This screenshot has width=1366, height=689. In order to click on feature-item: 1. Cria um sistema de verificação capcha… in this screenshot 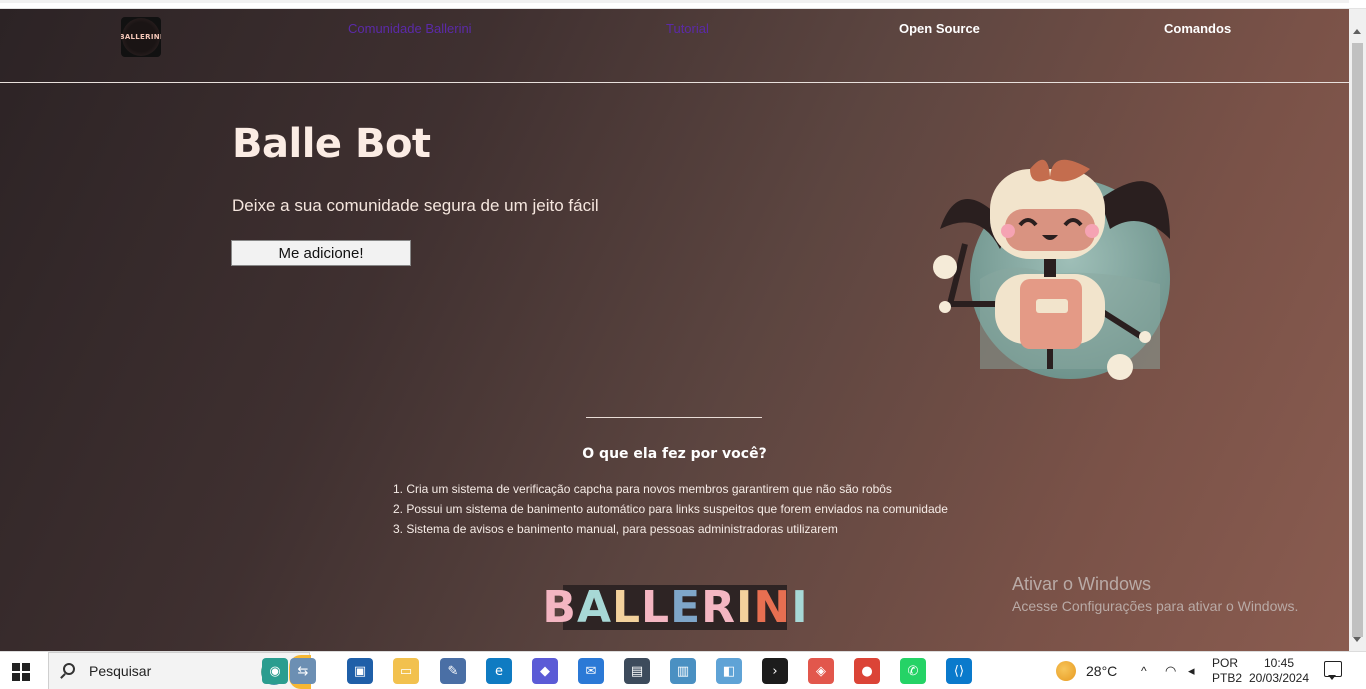, I will do `click(642, 489)`.